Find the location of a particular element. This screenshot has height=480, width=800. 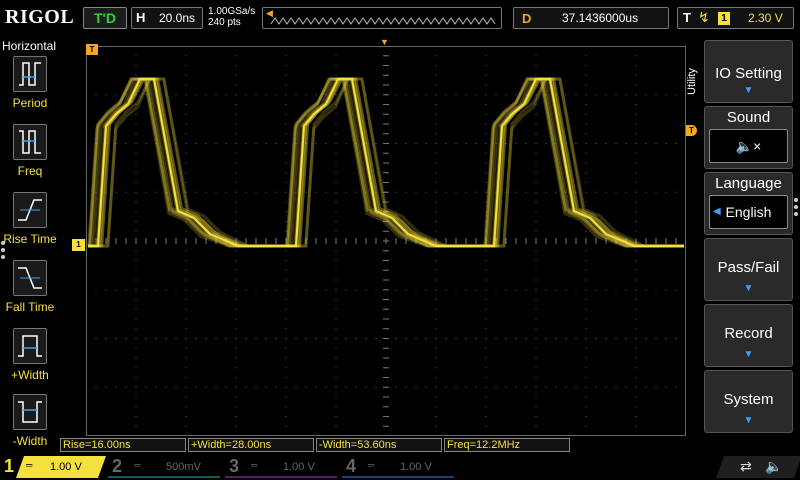

pass-fail-label: Pass/Fail is located at coordinates (748, 267).